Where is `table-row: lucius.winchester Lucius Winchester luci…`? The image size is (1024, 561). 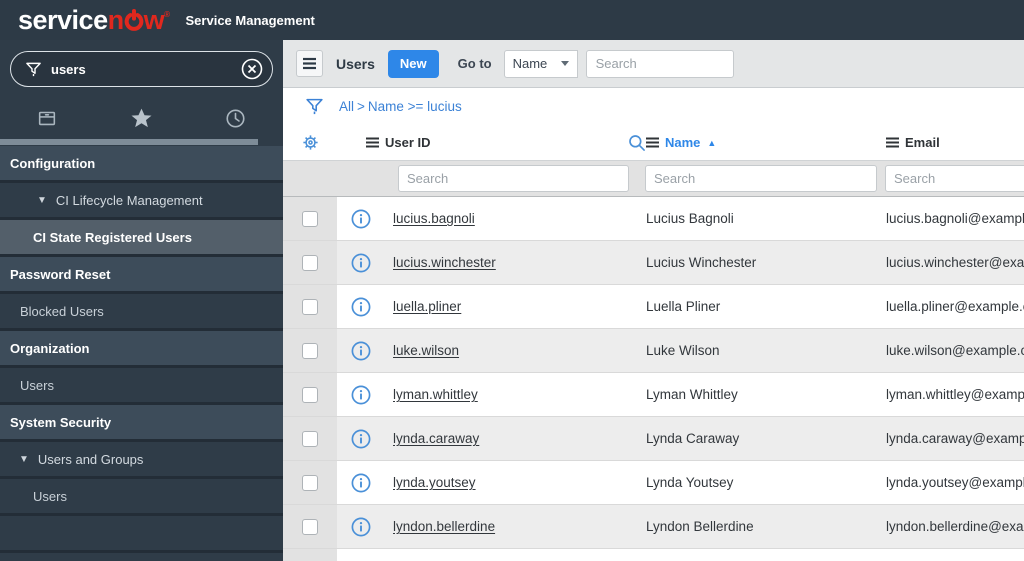
table-row: lucius.winchester Lucius Winchester luci… is located at coordinates (653, 263).